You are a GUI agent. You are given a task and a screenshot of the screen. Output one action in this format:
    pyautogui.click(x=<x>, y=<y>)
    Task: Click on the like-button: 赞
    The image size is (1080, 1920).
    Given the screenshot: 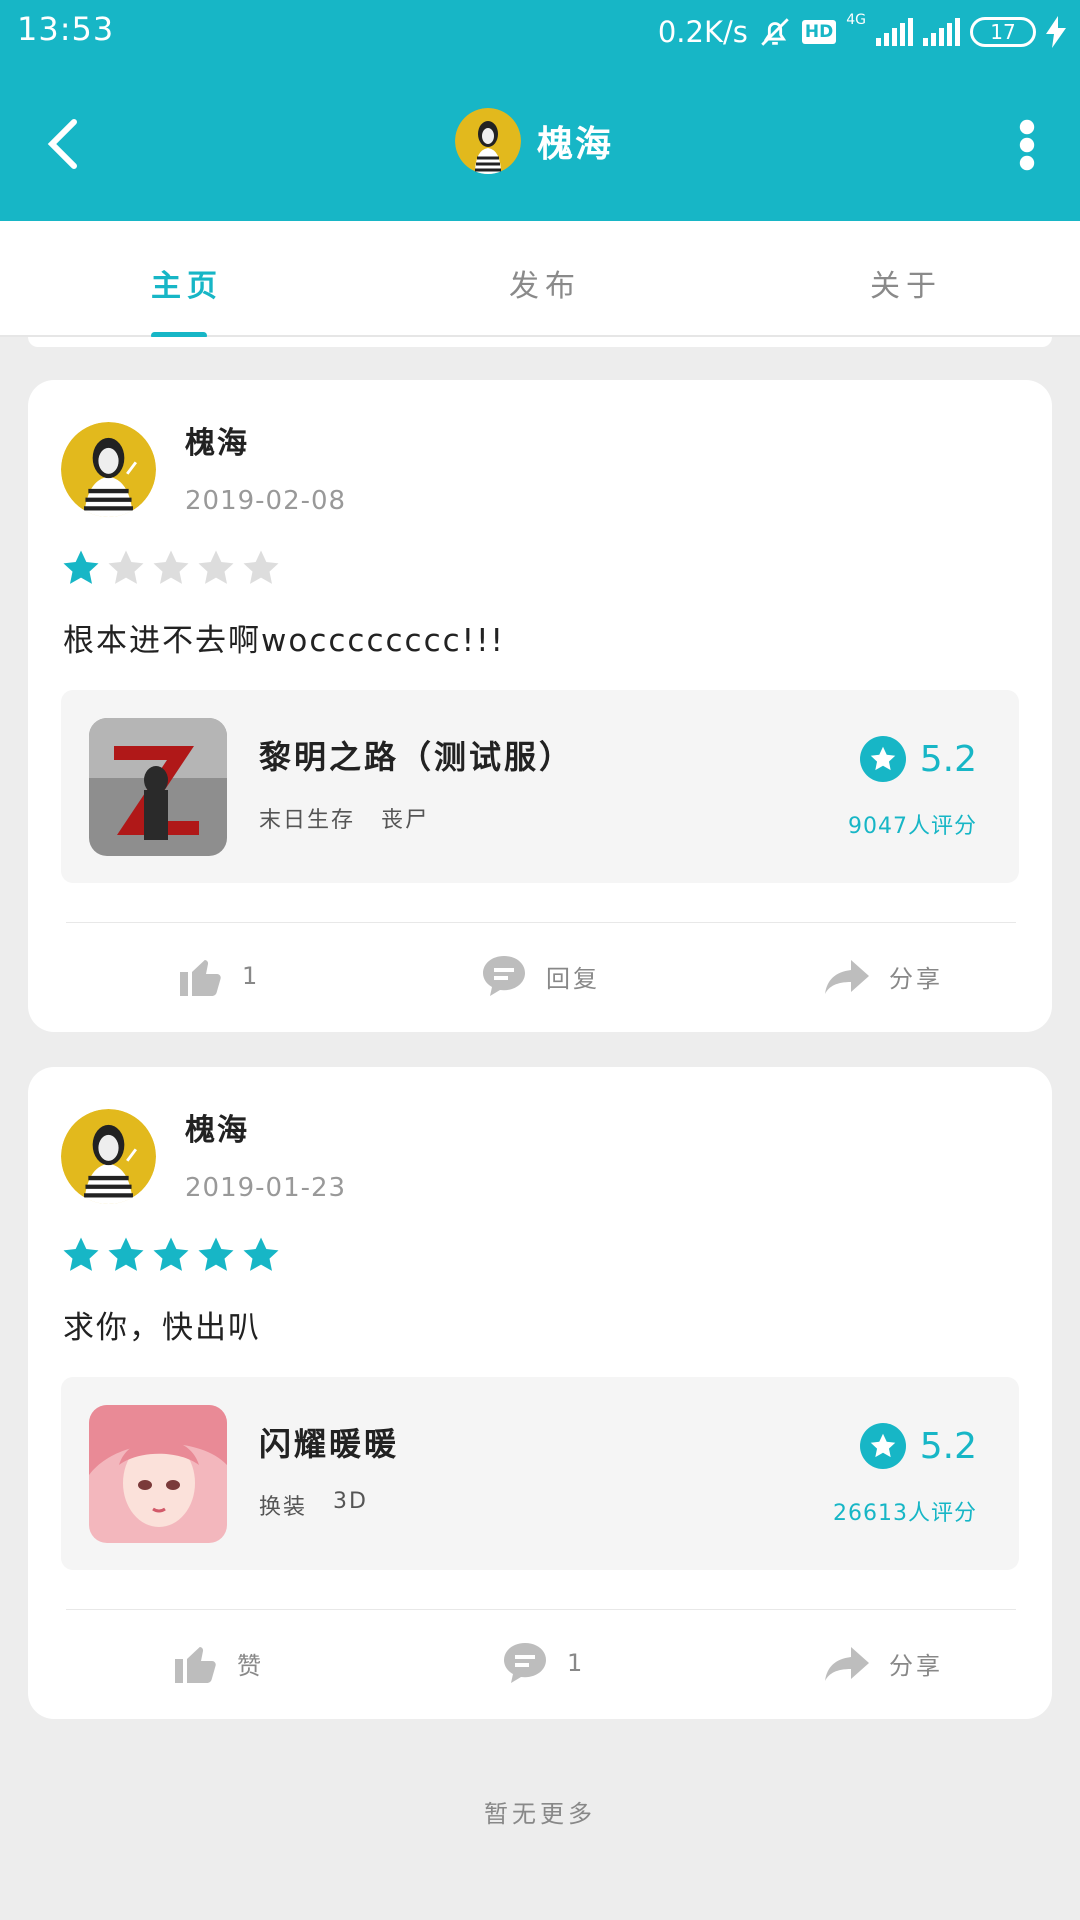 What is the action you would take?
    pyautogui.click(x=217, y=1663)
    